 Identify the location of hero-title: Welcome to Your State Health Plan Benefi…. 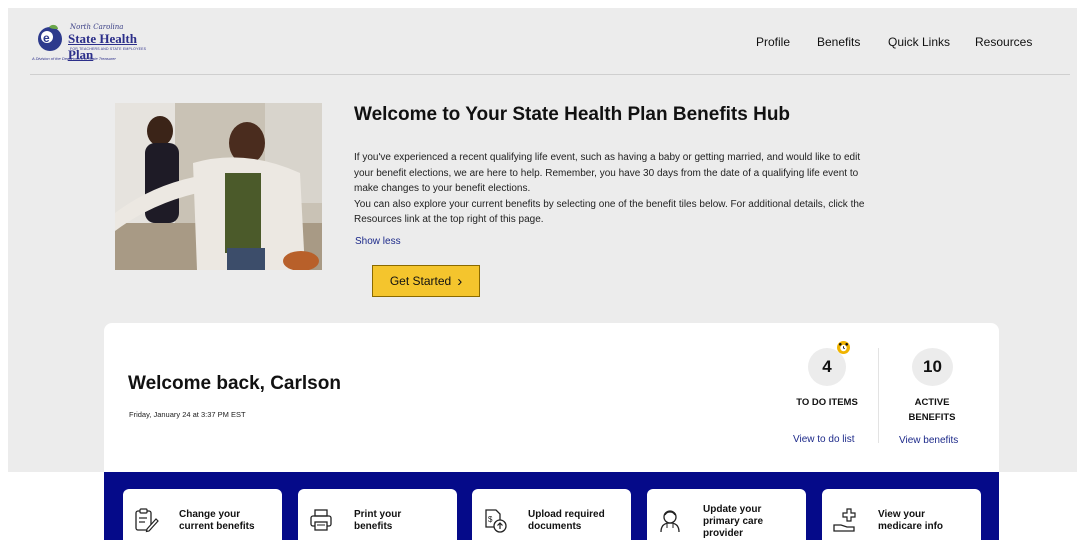
(572, 114).